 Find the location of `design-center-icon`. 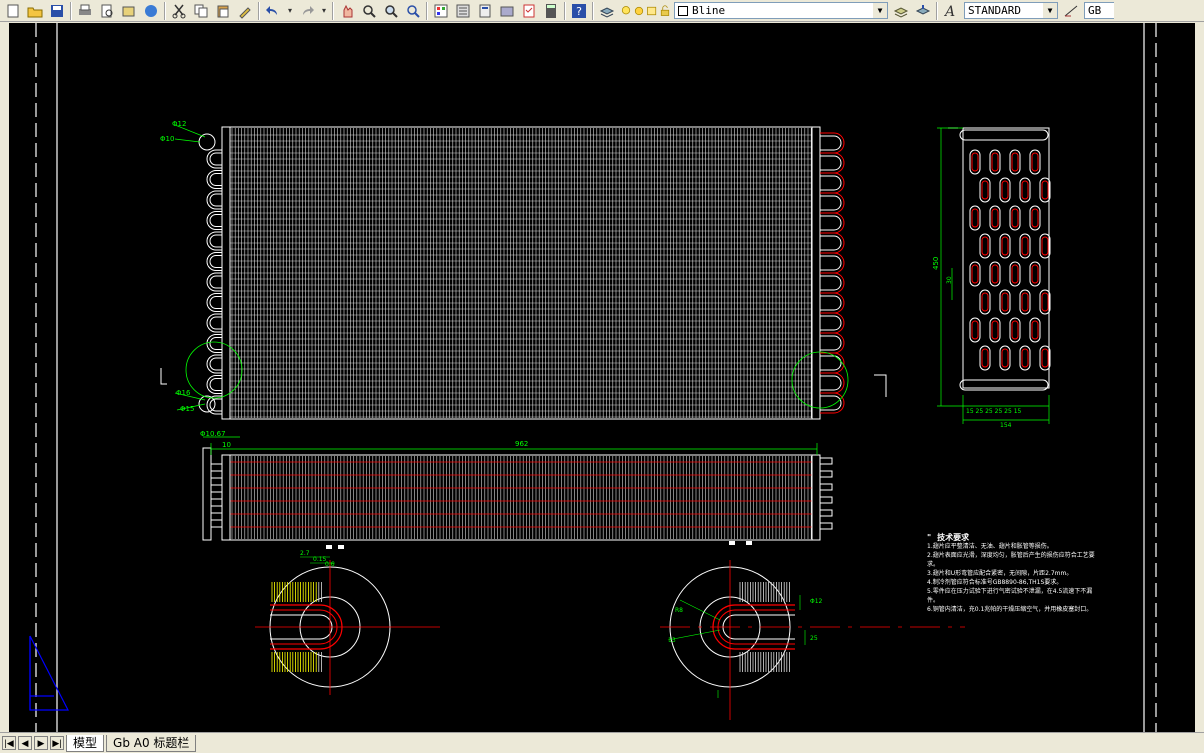

design-center-icon is located at coordinates (463, 11).